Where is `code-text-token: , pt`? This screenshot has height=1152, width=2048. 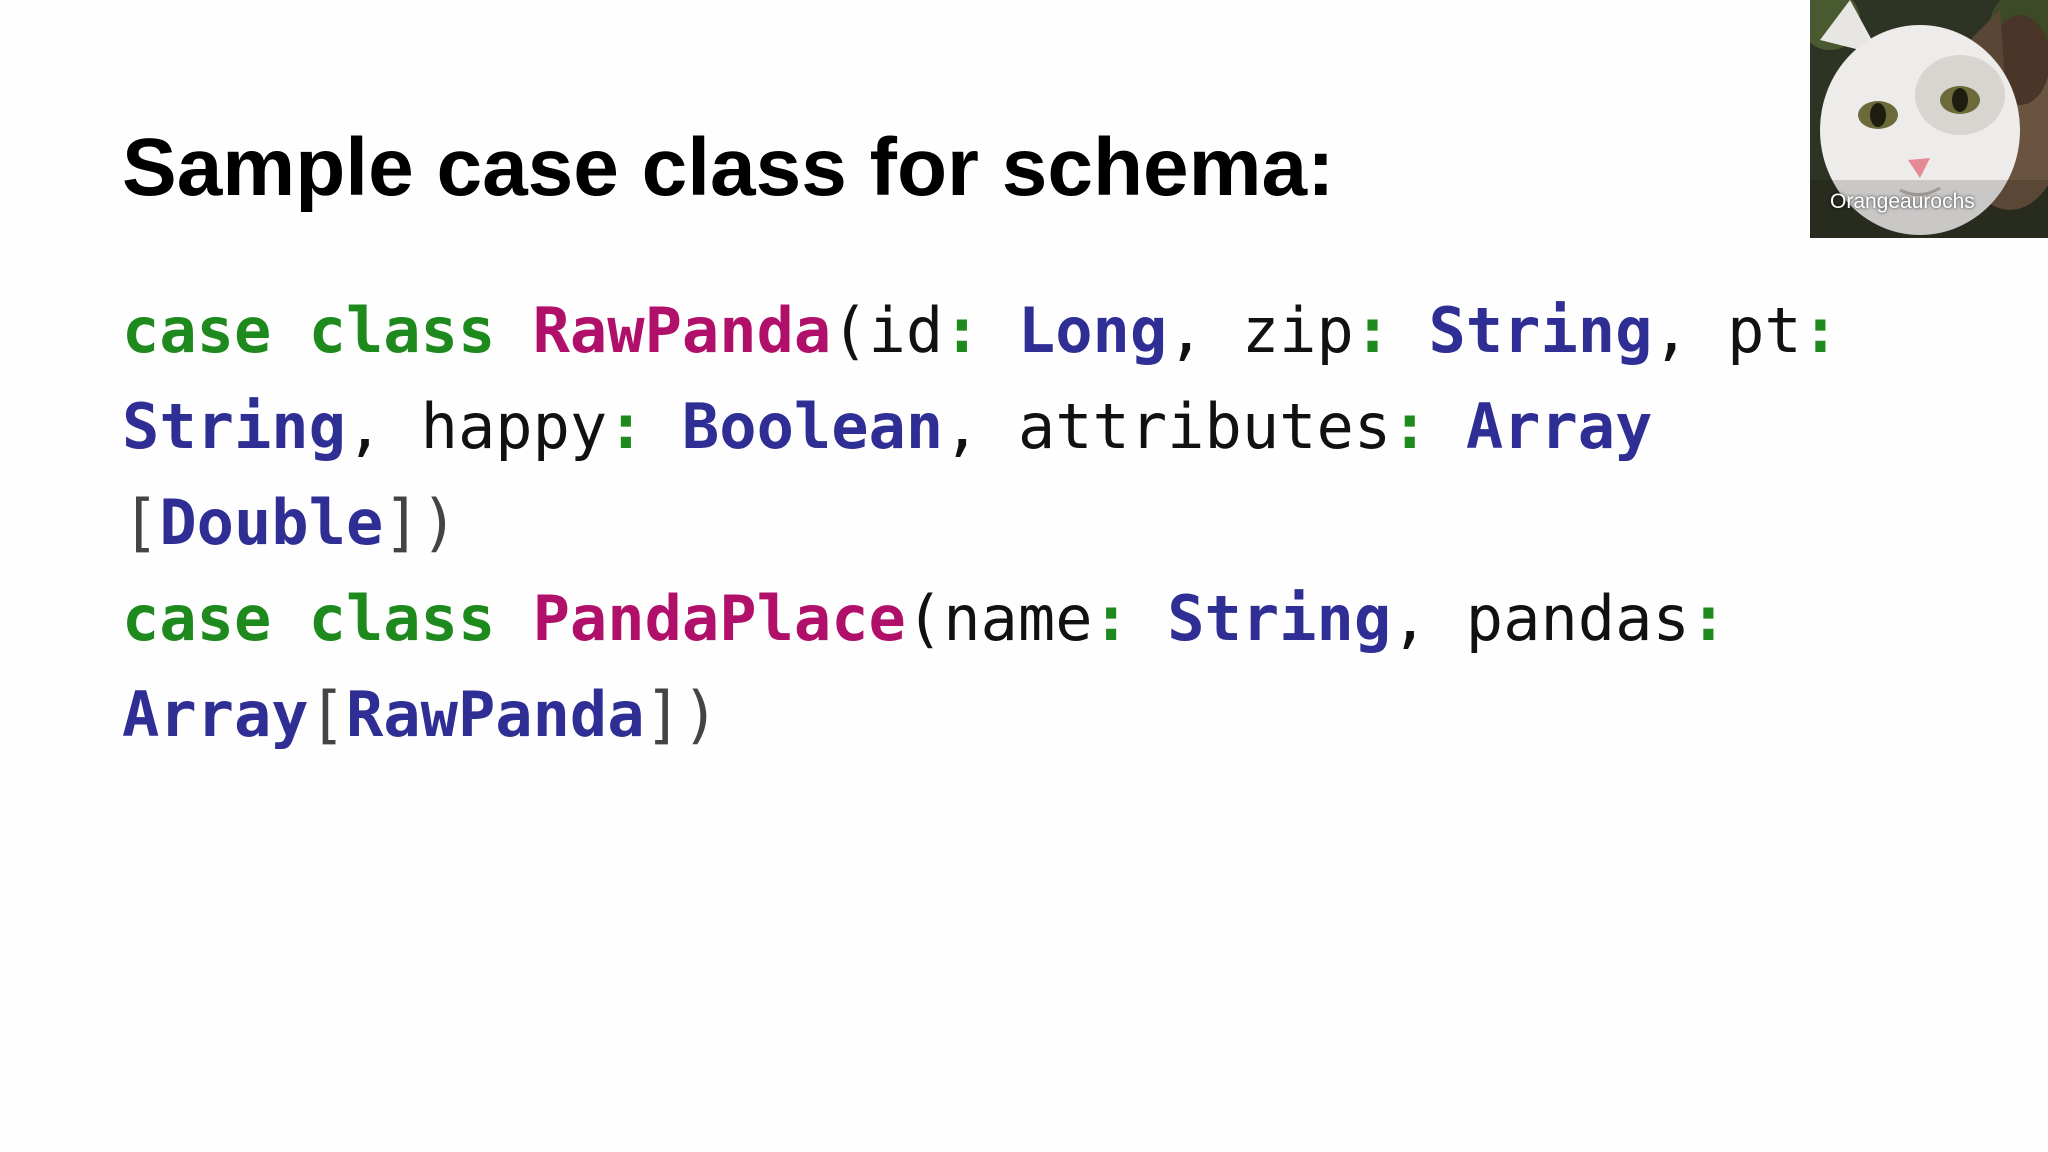
code-text-token: , pt is located at coordinates (1727, 330).